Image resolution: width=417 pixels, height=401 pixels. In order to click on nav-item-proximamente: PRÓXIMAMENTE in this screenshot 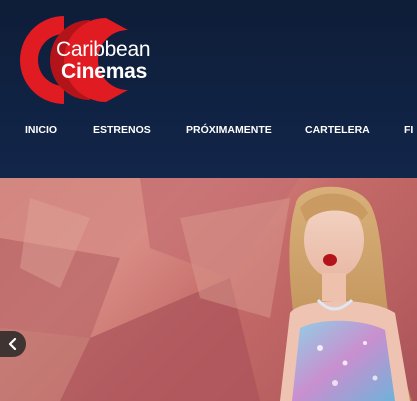, I will do `click(229, 130)`.